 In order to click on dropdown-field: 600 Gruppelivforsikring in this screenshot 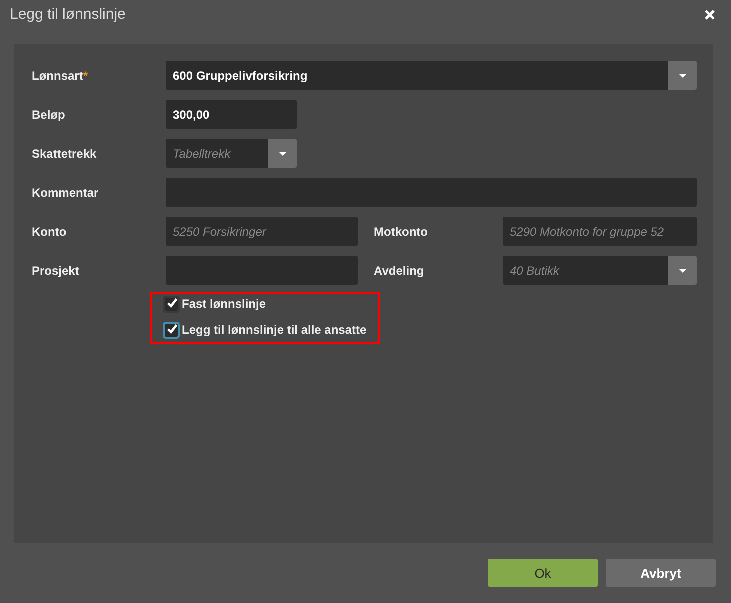, I will do `click(431, 75)`.